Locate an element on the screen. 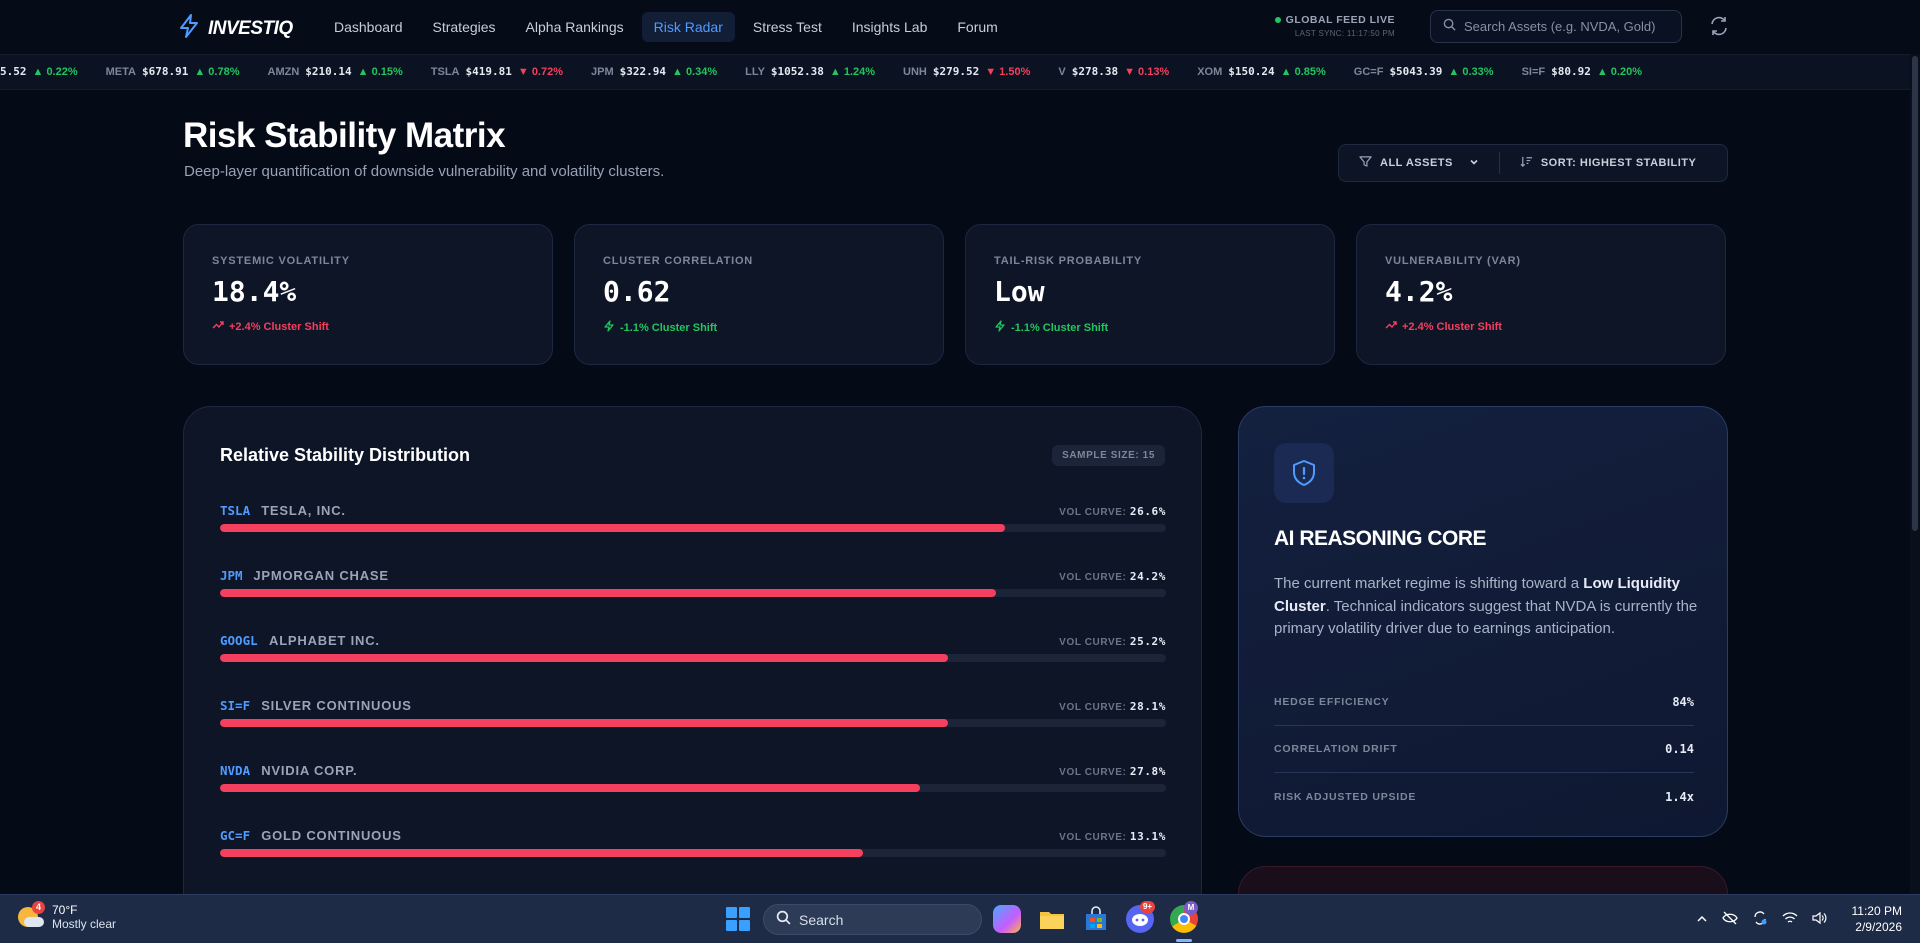 The image size is (1920, 943). metric-value: 0.14 is located at coordinates (1679, 749).